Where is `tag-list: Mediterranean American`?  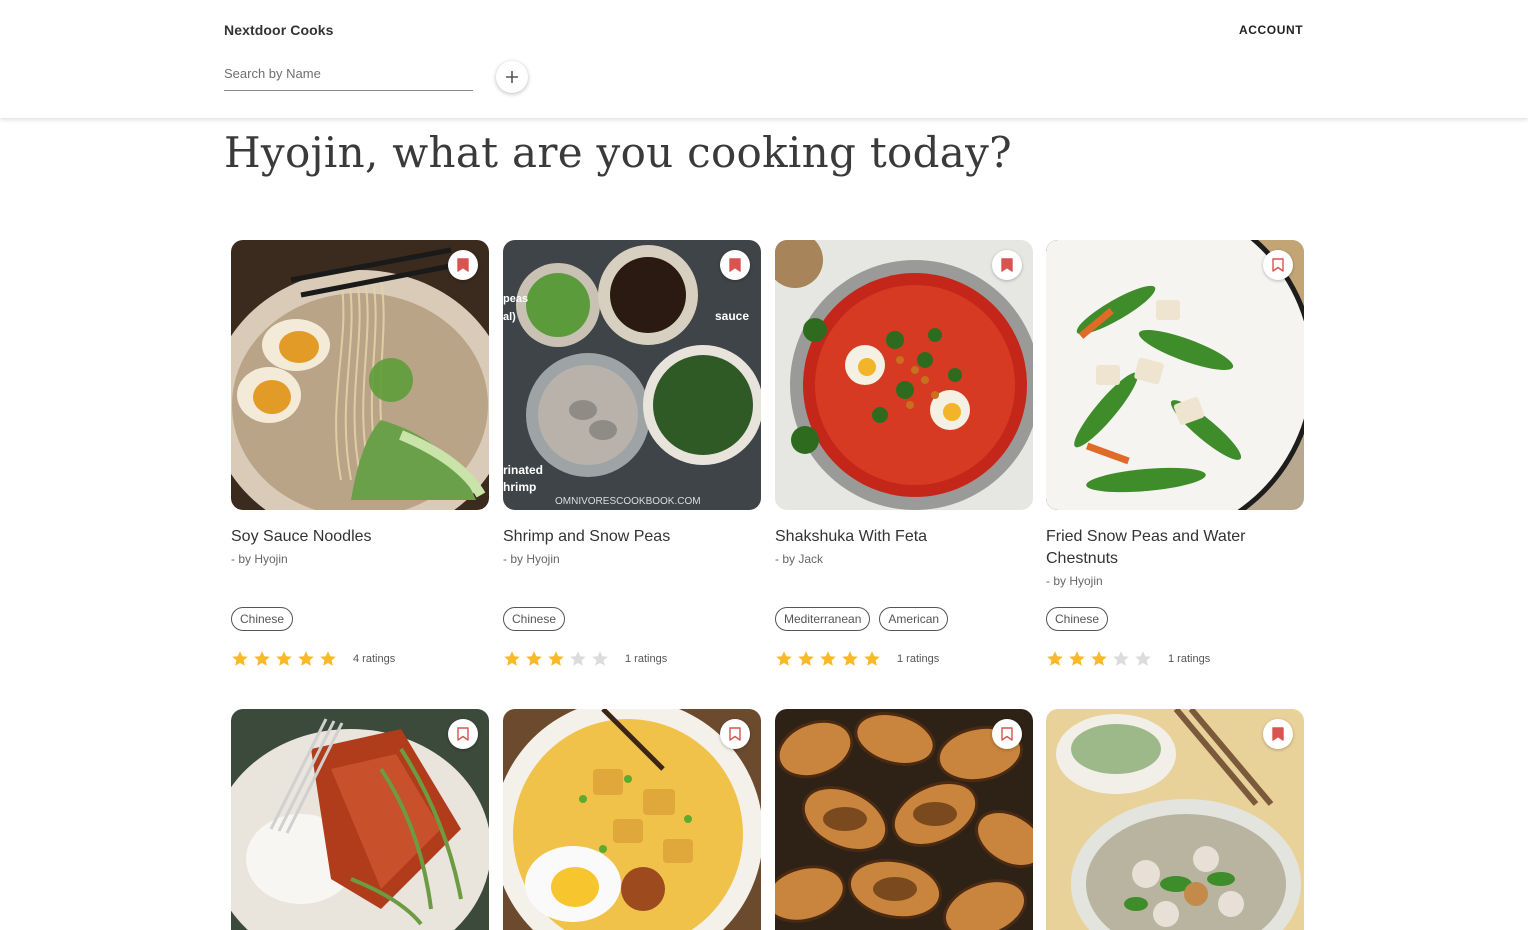 tag-list: Mediterranean American is located at coordinates (862, 619).